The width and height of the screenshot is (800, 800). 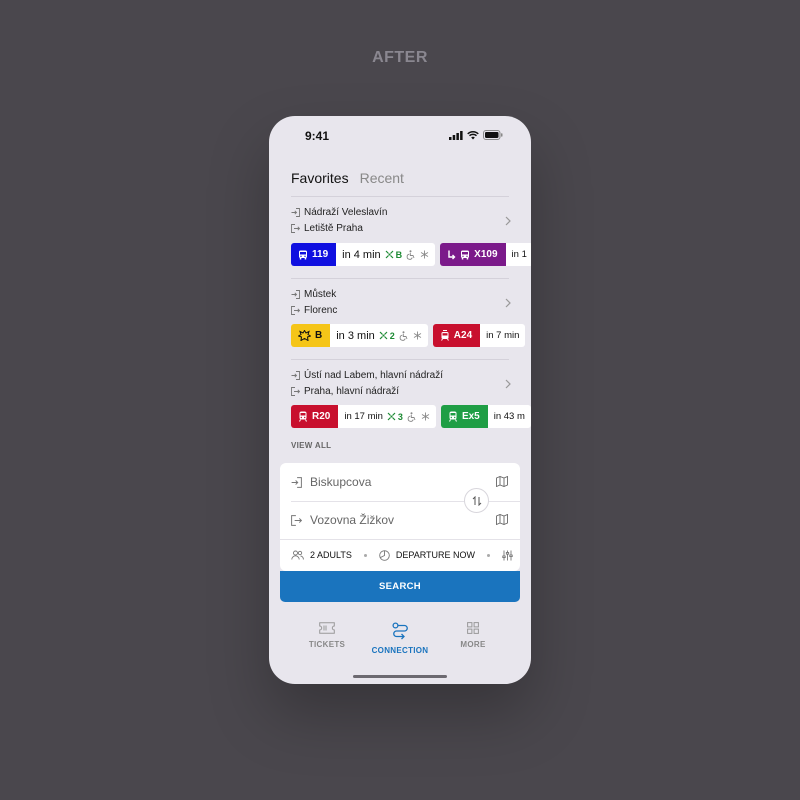 I want to click on from-stop-name: Ústí nad Labem, hlavní nádraží, so click(x=373, y=375).